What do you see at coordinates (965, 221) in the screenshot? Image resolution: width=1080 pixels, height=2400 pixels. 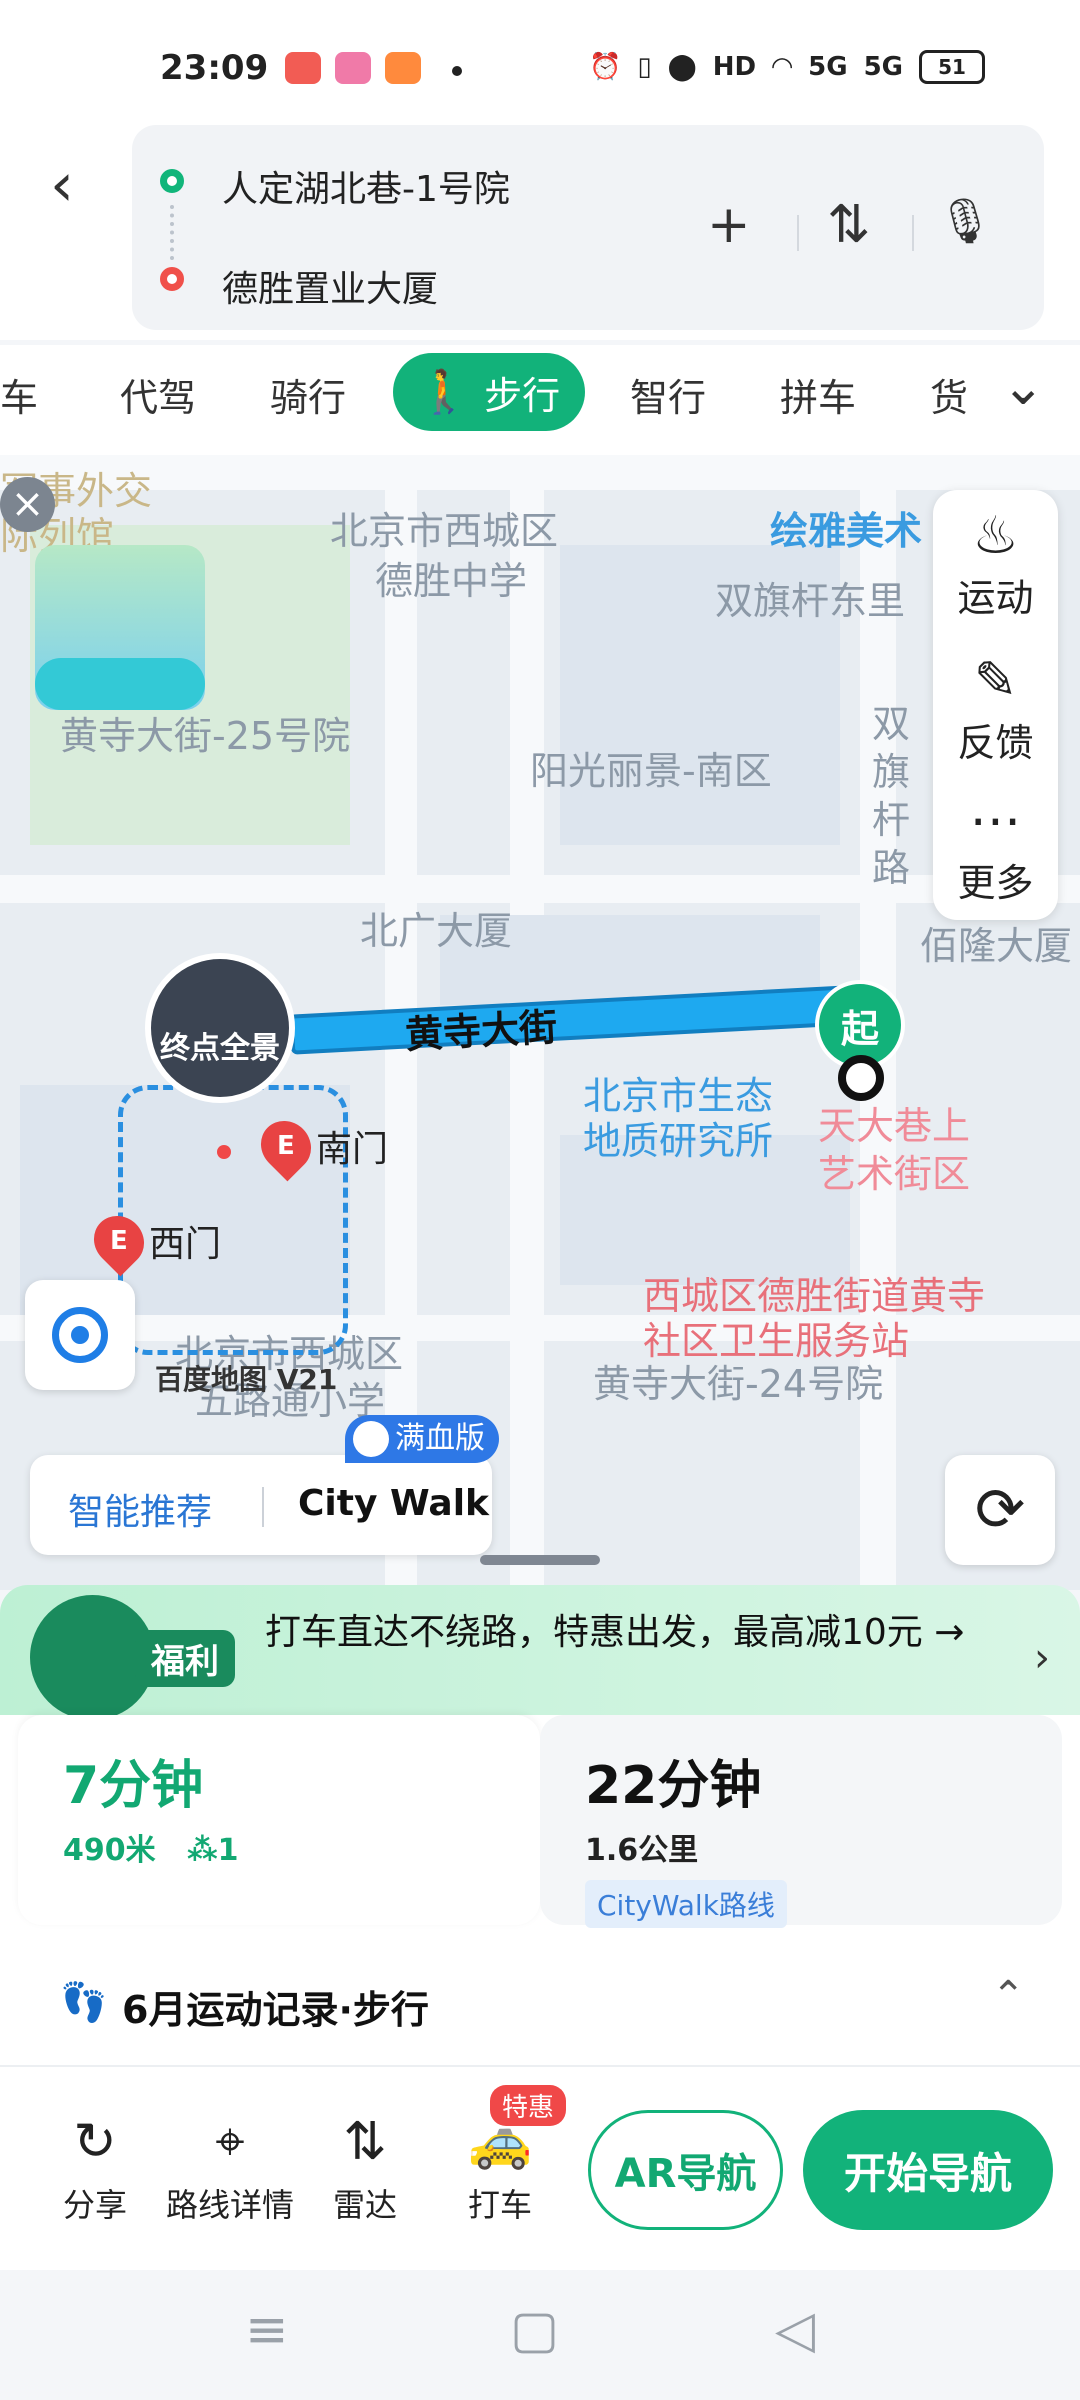 I see `voice-input-button: 🎙` at bounding box center [965, 221].